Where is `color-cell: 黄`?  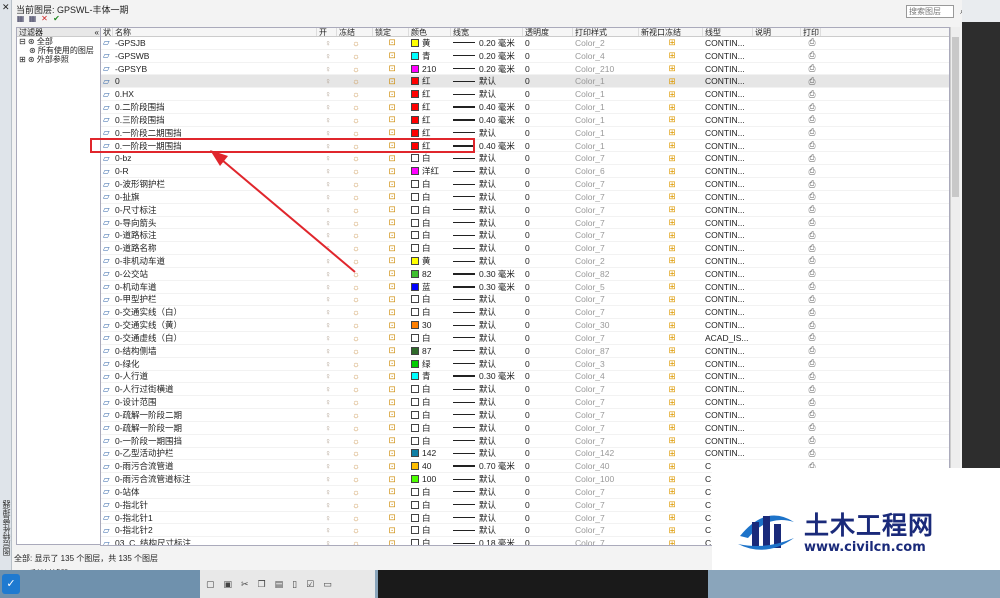
color-cell: 黄 is located at coordinates (430, 43).